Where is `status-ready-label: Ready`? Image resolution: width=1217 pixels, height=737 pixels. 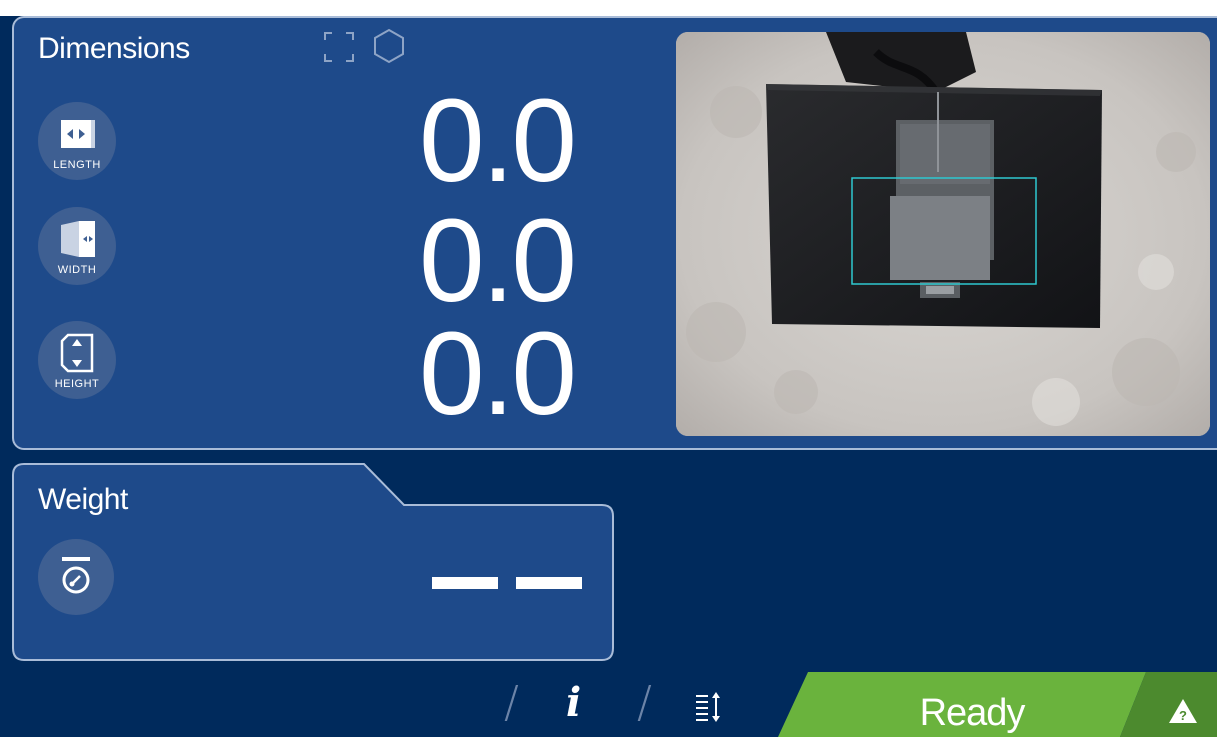
status-ready-label: Ready is located at coordinates (972, 713).